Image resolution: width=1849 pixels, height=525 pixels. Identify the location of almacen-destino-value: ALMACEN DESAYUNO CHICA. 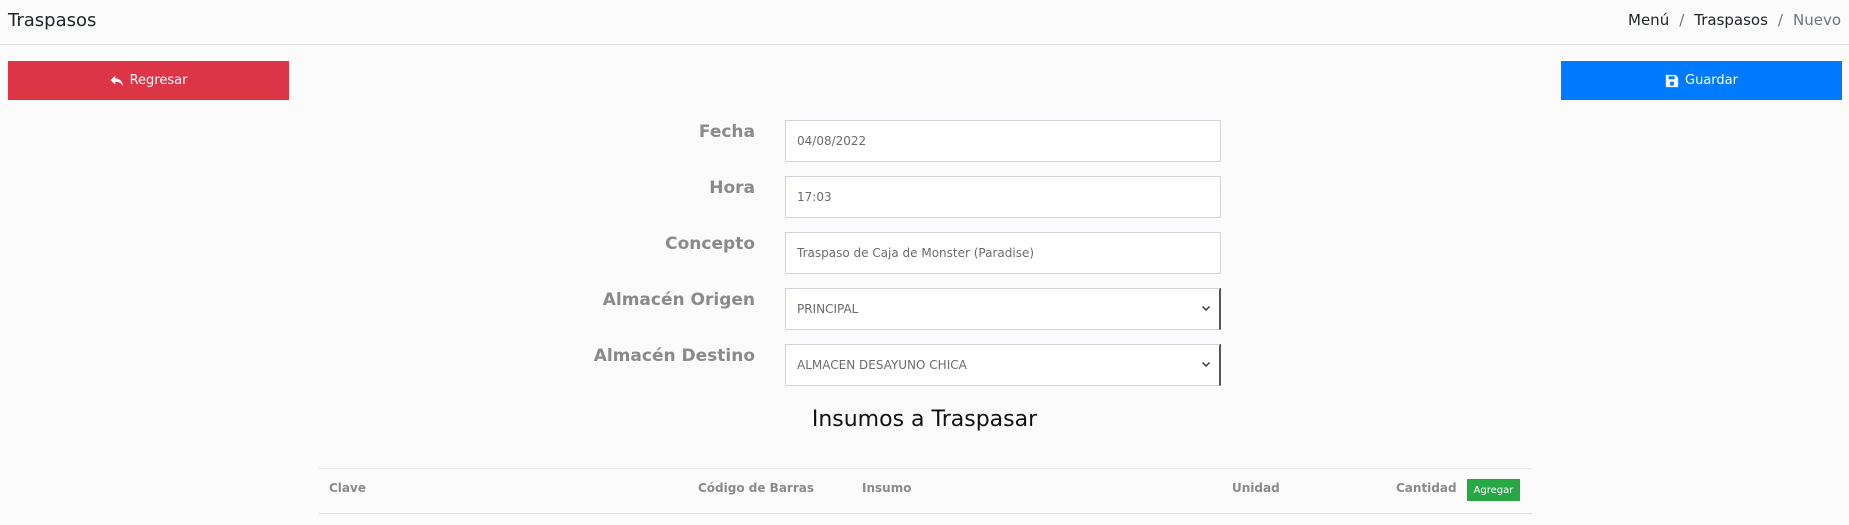
(882, 365).